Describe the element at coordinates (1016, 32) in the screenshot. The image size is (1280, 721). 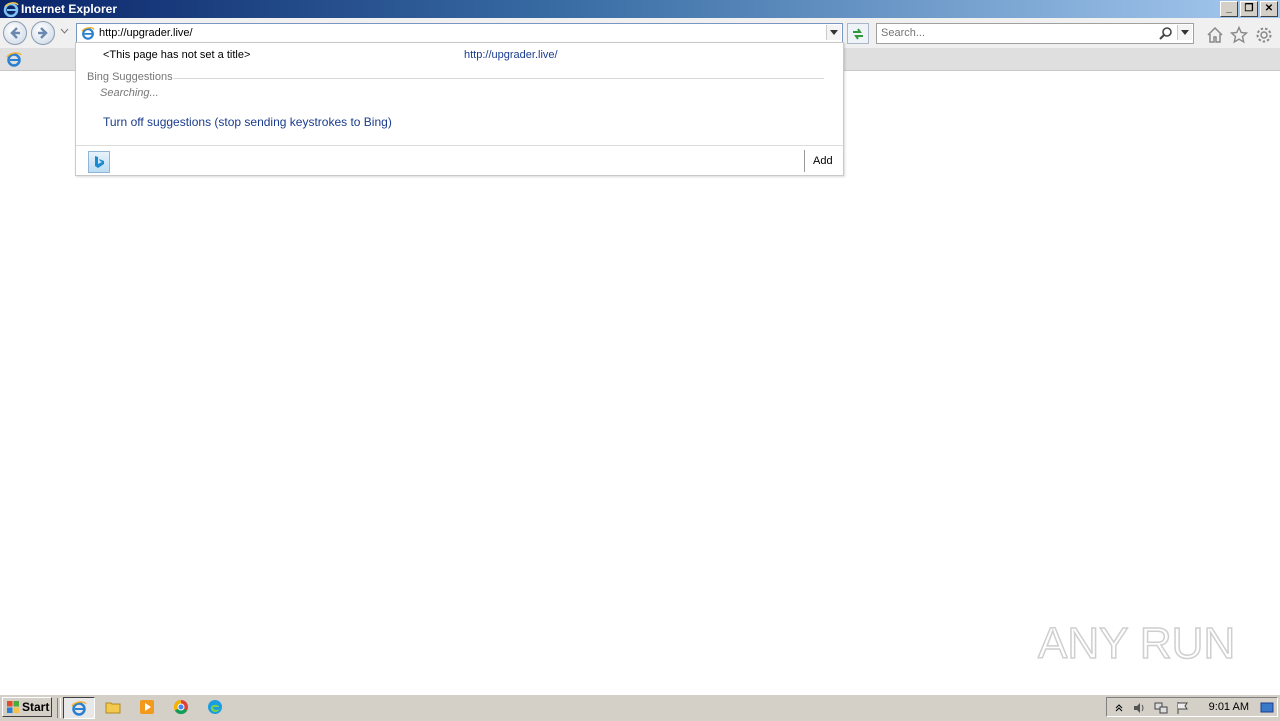
I see `search-input` at that location.